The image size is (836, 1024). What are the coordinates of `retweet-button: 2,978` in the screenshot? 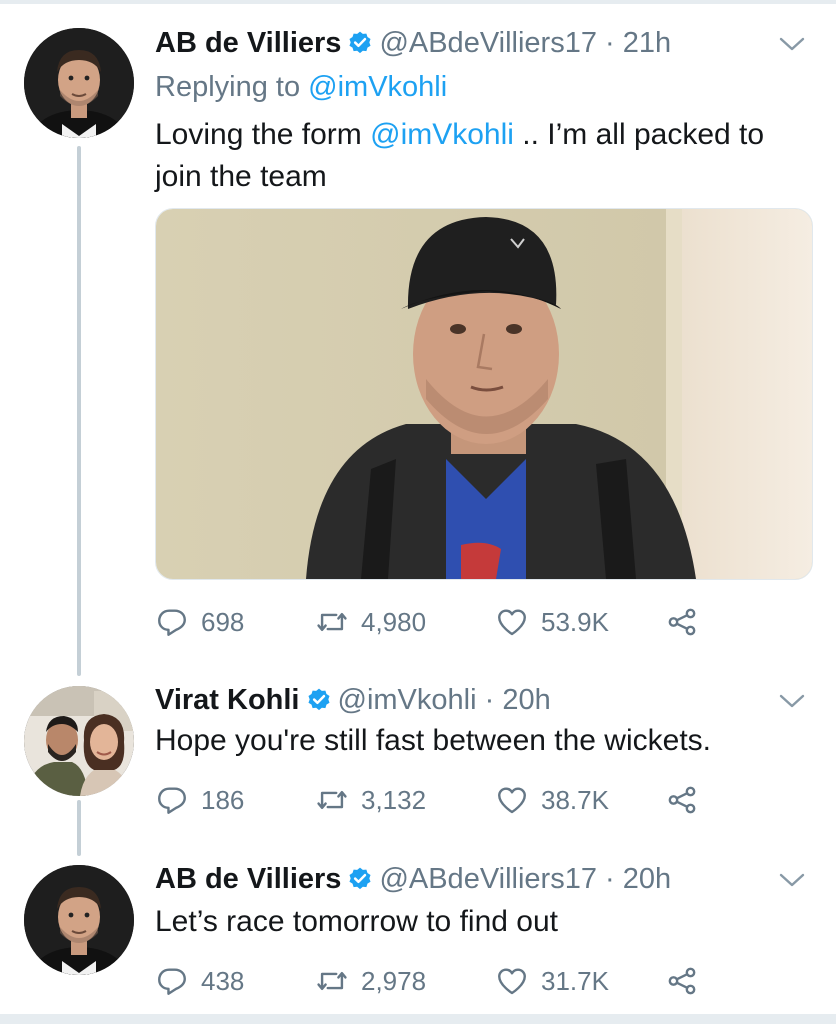 It's located at (370, 981).